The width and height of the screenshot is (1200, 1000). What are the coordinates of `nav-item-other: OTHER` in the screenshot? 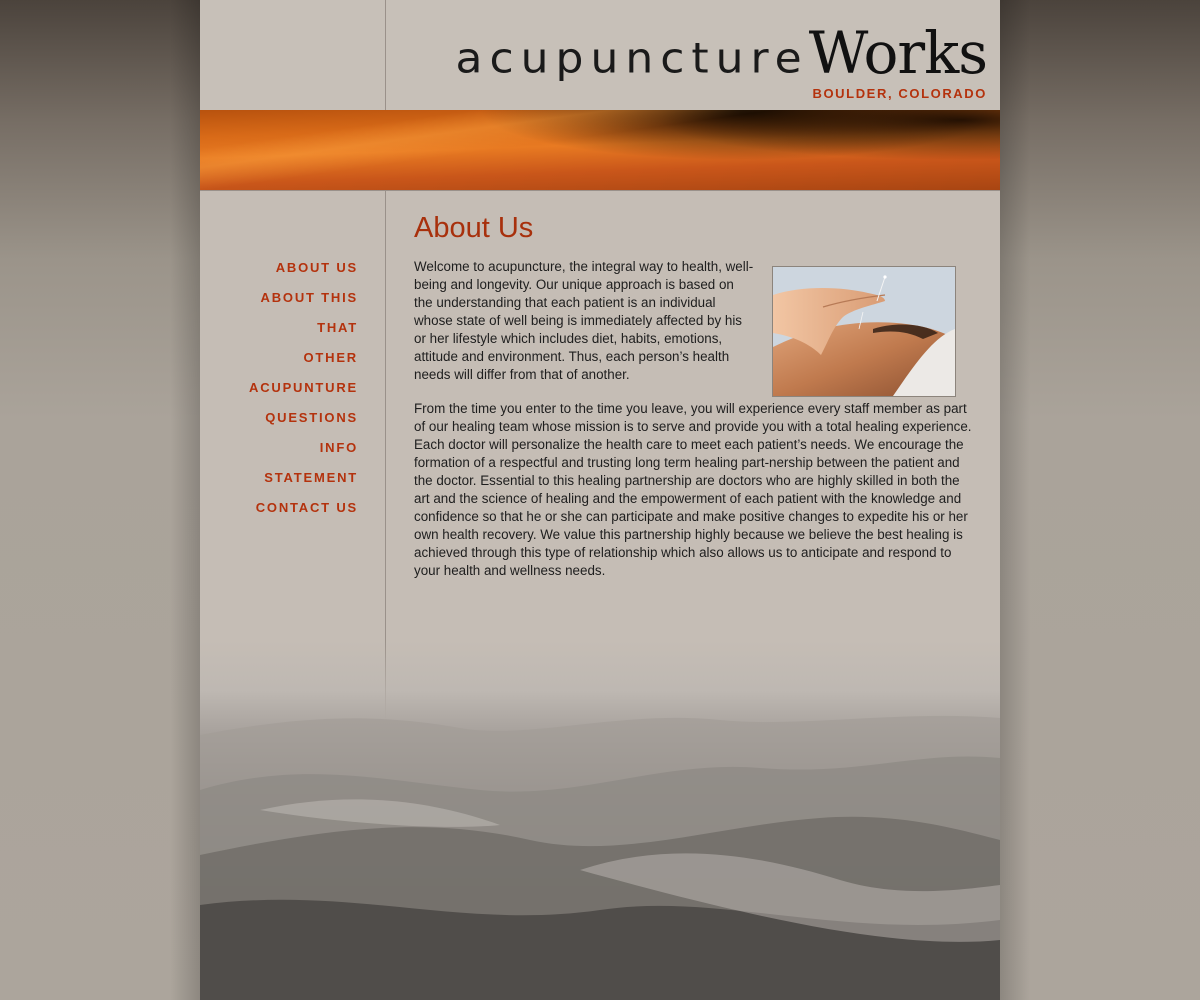 It's located at (279, 364).